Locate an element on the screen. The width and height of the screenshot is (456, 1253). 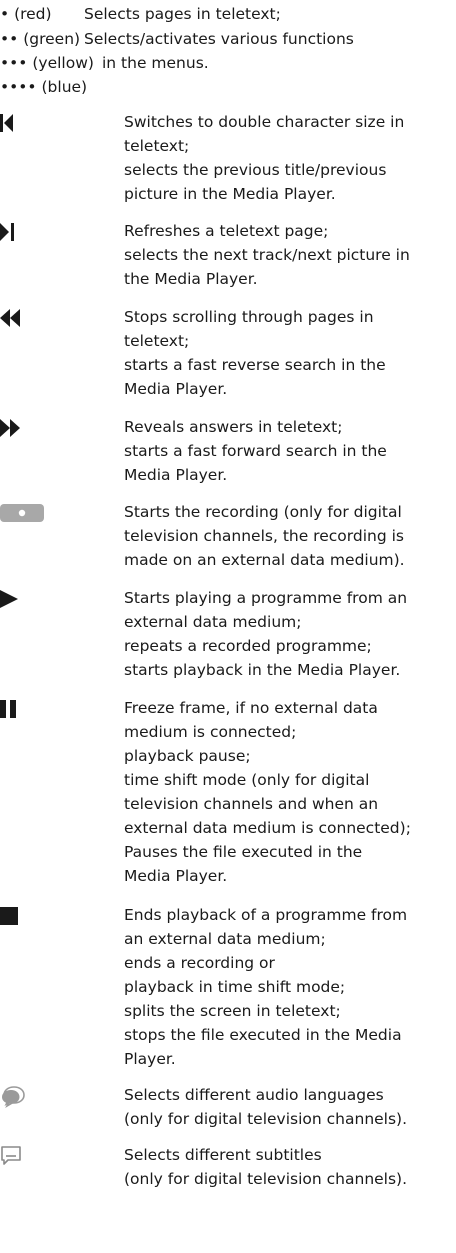
description-line: Ends playback of a programme from is located at coordinates (266, 915).